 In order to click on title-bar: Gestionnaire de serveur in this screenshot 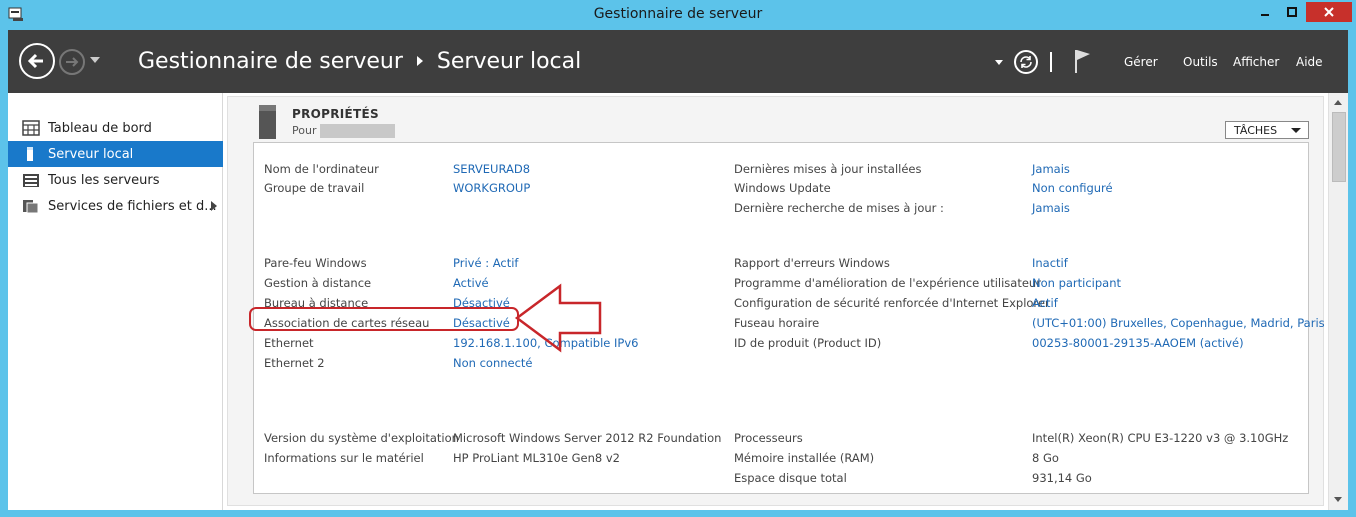, I will do `click(678, 15)`.